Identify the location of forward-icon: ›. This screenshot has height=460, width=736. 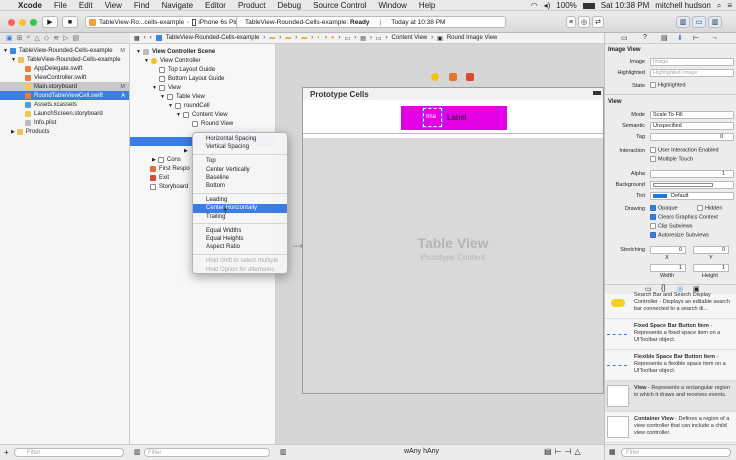
(151, 38).